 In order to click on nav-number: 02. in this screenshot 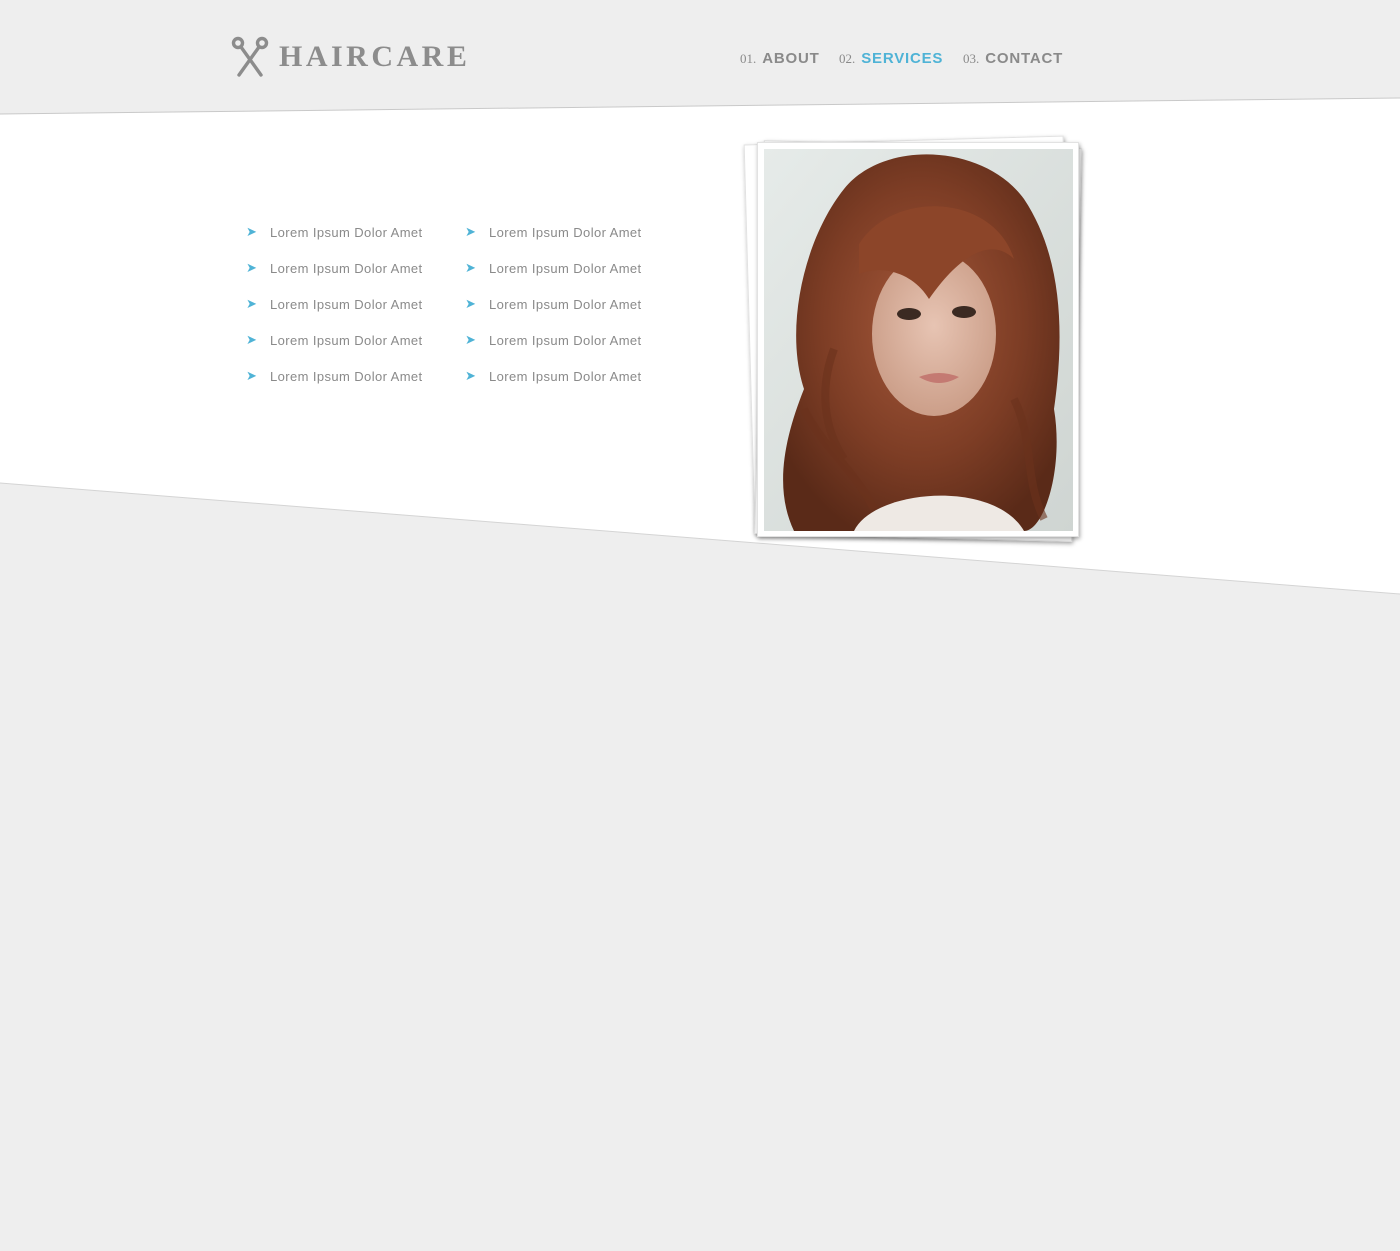, I will do `click(847, 58)`.